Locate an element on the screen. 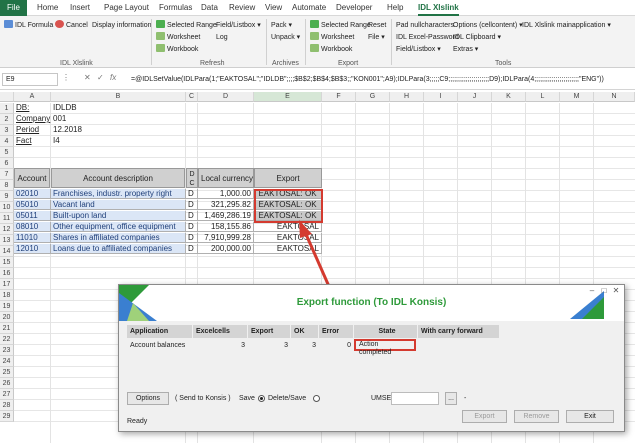 This screenshot has width=635, height=443. column-header: G is located at coordinates (373, 97).